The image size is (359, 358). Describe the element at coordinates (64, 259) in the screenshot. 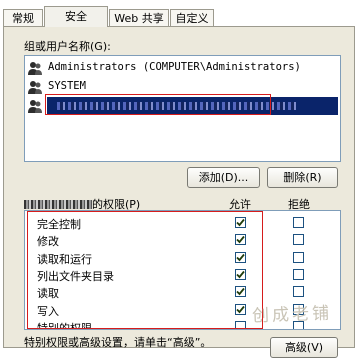

I see `permission-label: 读取和运行` at that location.